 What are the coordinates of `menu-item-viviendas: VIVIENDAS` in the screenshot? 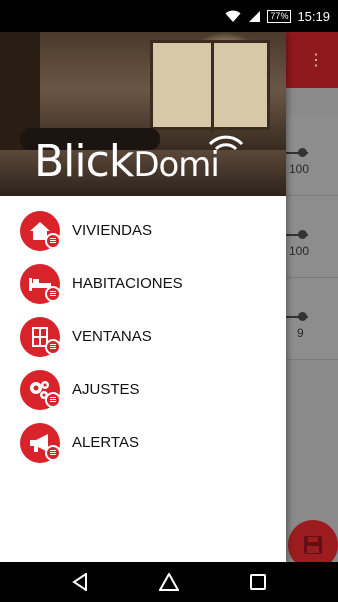 It's located at (143, 230).